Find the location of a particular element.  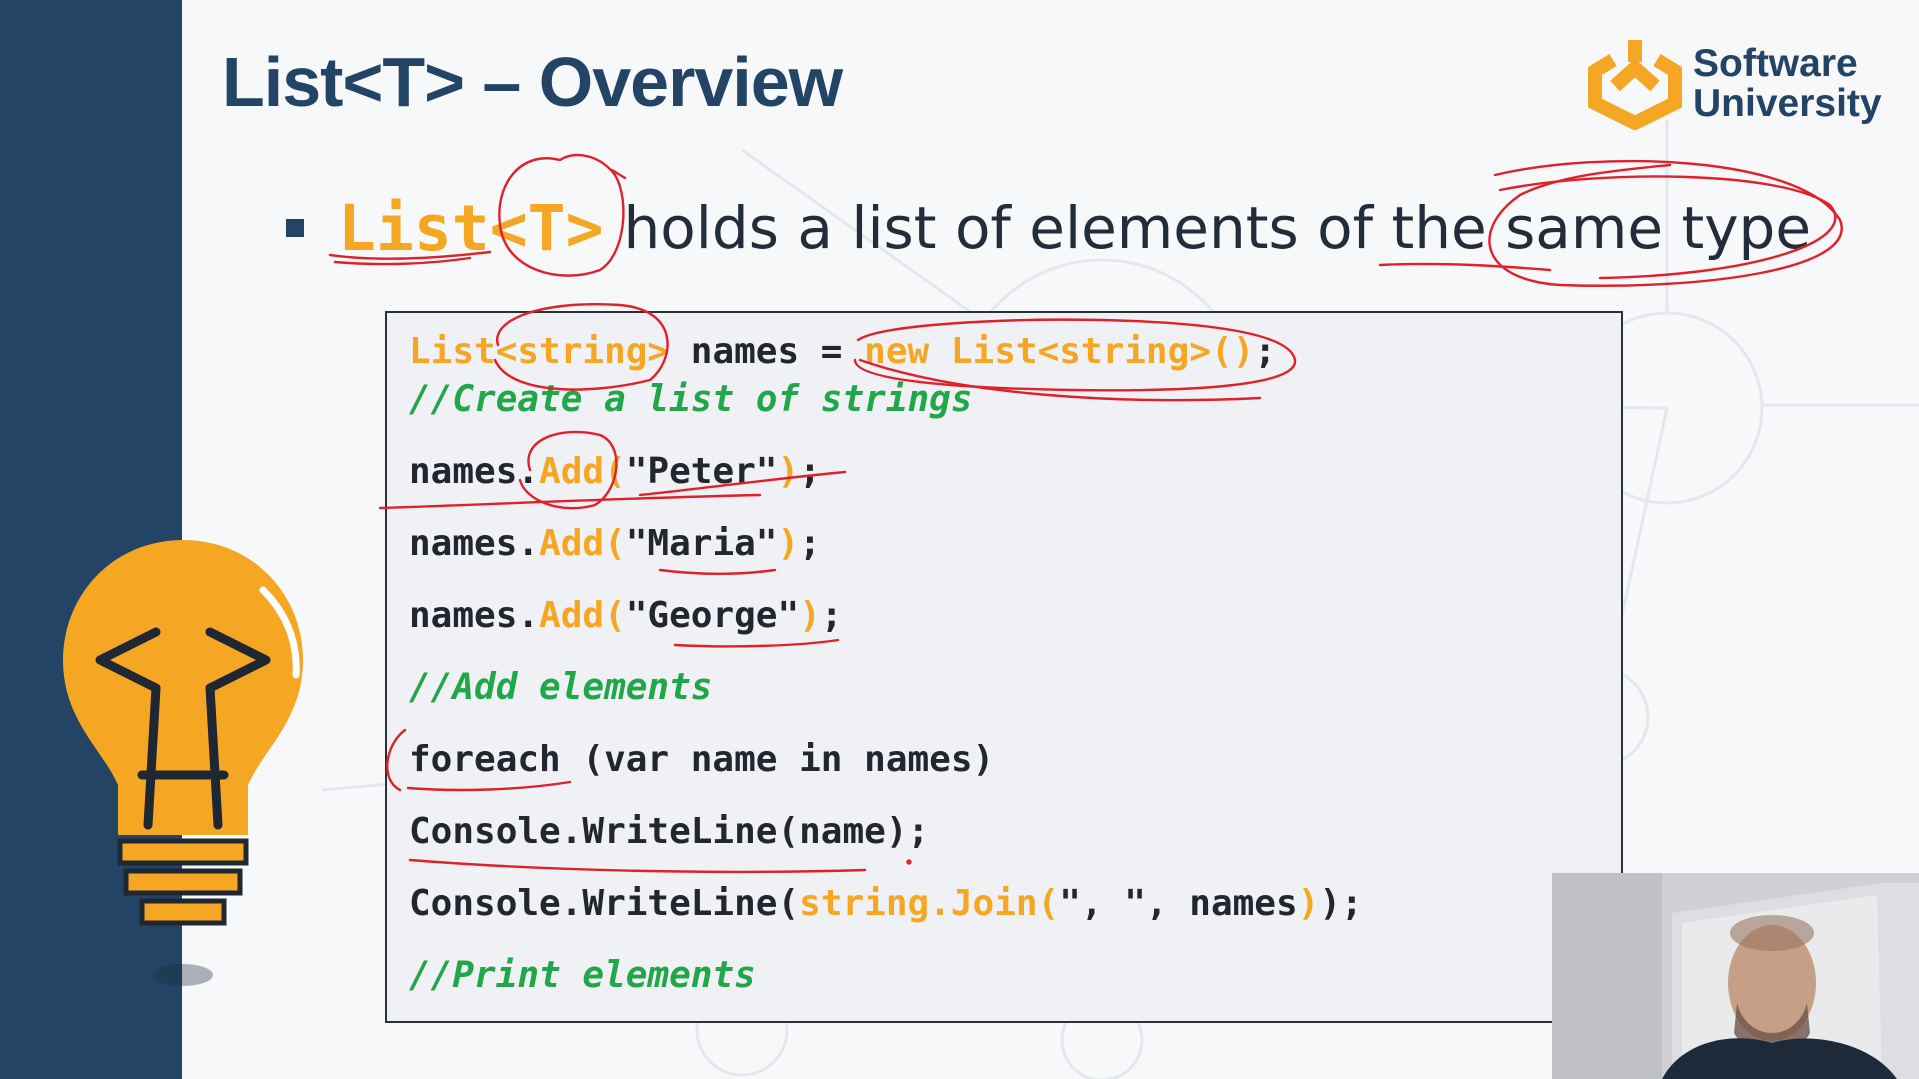

code-line-declaration: List<string> names = new List<string>(); is located at coordinates (842, 352).